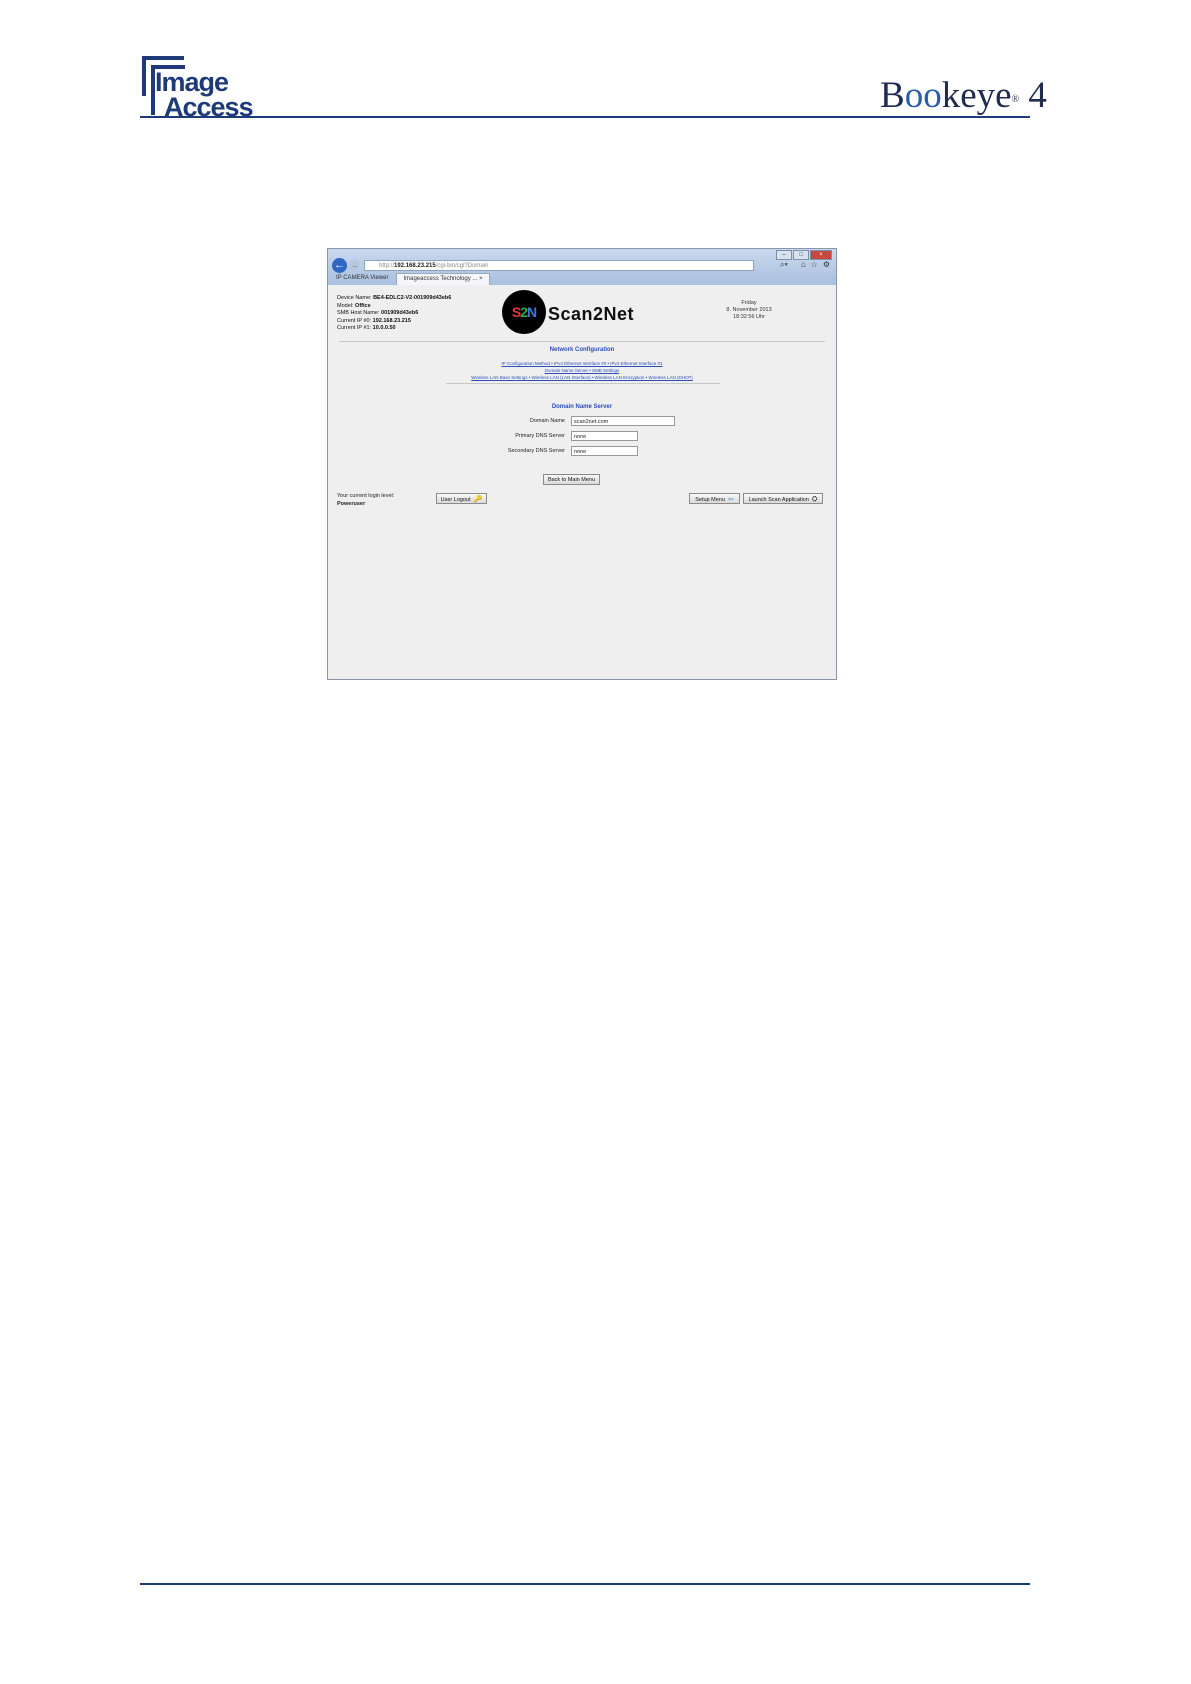 The image size is (1191, 1684). Describe the element at coordinates (604, 436) in the screenshot. I see `primary-dns-input: none` at that location.